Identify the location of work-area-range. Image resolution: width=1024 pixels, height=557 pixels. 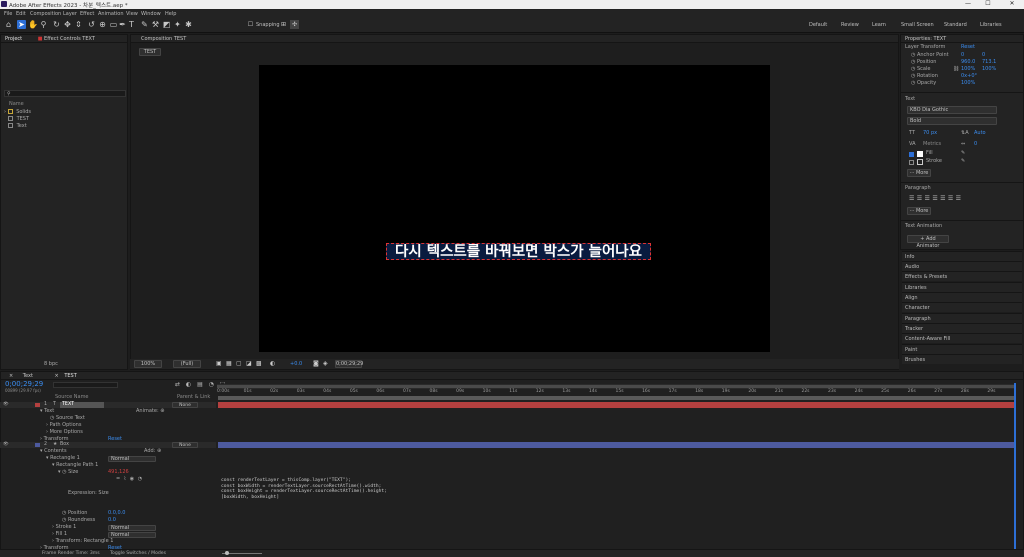
(615, 386).